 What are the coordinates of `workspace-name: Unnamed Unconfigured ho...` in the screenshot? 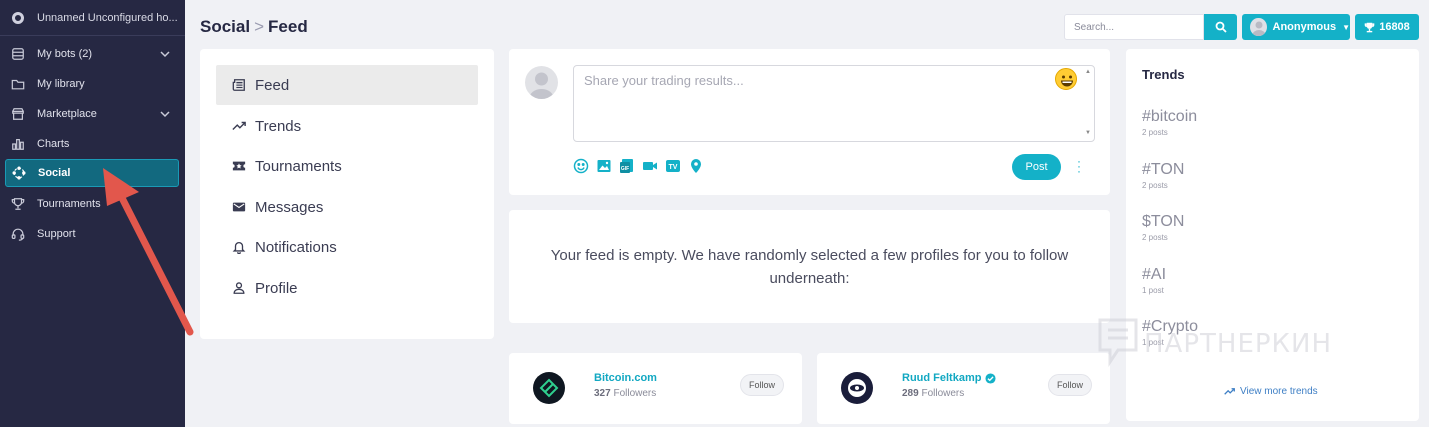 It's located at (107, 17).